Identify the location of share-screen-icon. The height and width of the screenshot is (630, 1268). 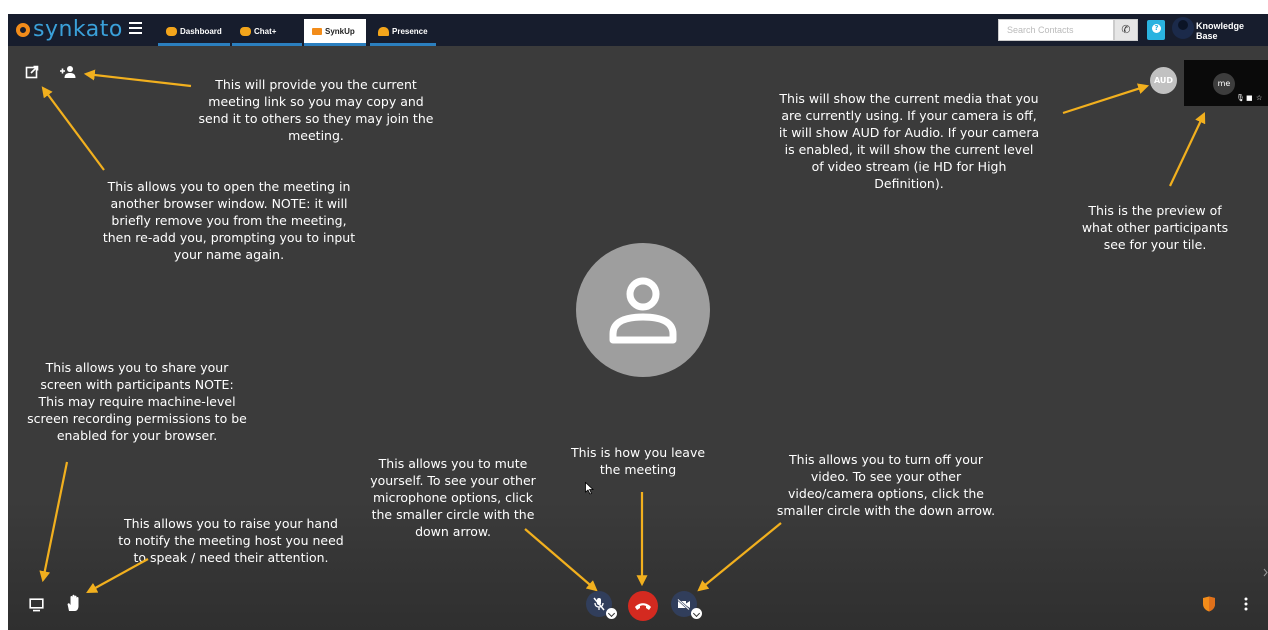
(36, 605).